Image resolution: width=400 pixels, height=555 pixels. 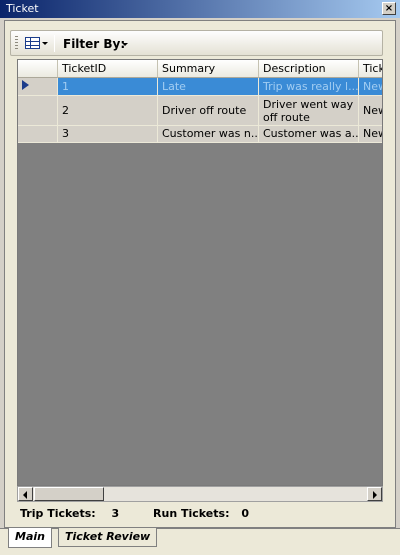 What do you see at coordinates (54, 43) in the screenshot?
I see `toolbar-separator` at bounding box center [54, 43].